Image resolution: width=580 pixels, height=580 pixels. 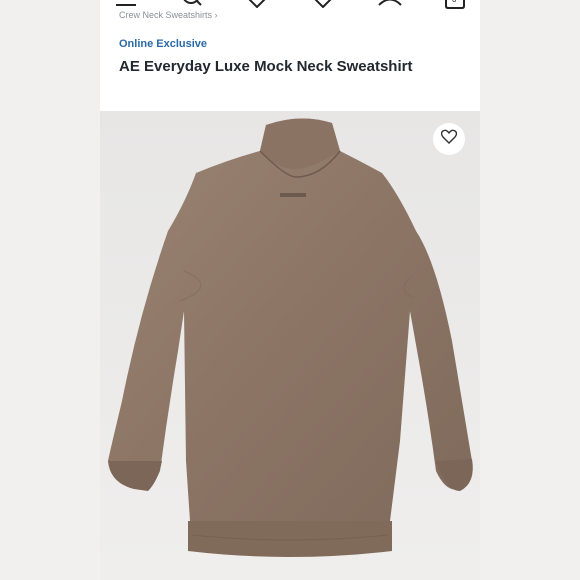 I want to click on product-title: AE Everyday Luxe Mock Neck Sweatshirt, so click(x=266, y=66).